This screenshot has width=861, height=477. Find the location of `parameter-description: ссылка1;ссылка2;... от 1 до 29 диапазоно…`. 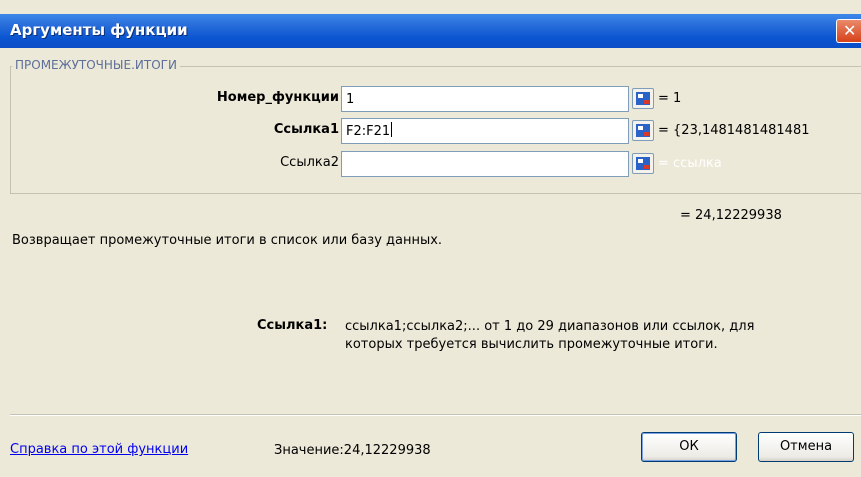

parameter-description: ссылка1;ссылка2;... от 1 до 29 диапазоно… is located at coordinates (550, 335).